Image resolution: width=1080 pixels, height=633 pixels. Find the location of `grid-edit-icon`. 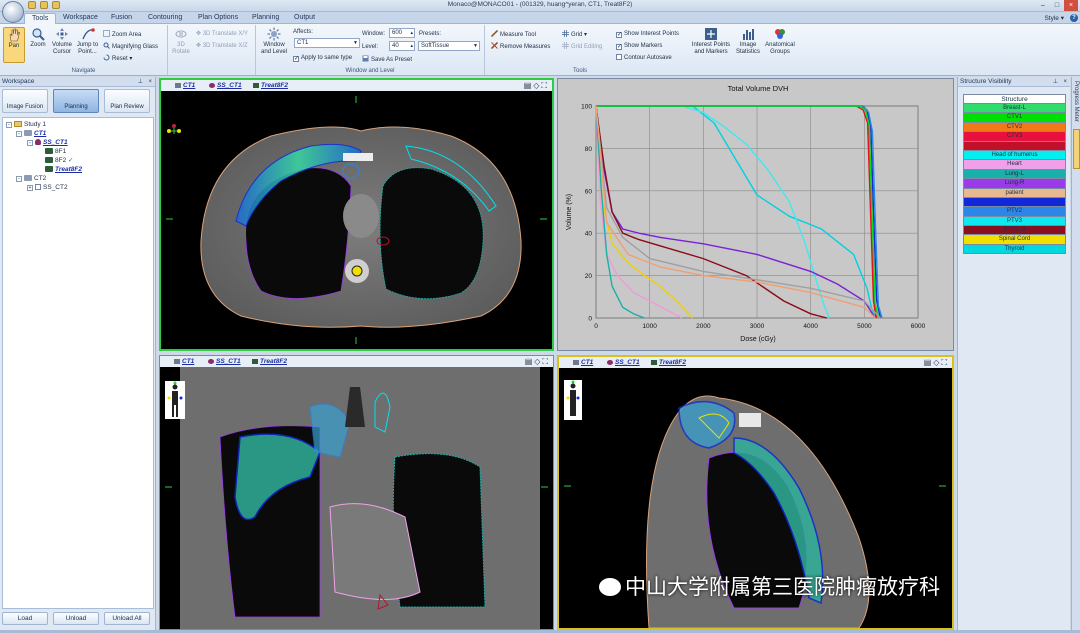

grid-edit-icon is located at coordinates (565, 45).